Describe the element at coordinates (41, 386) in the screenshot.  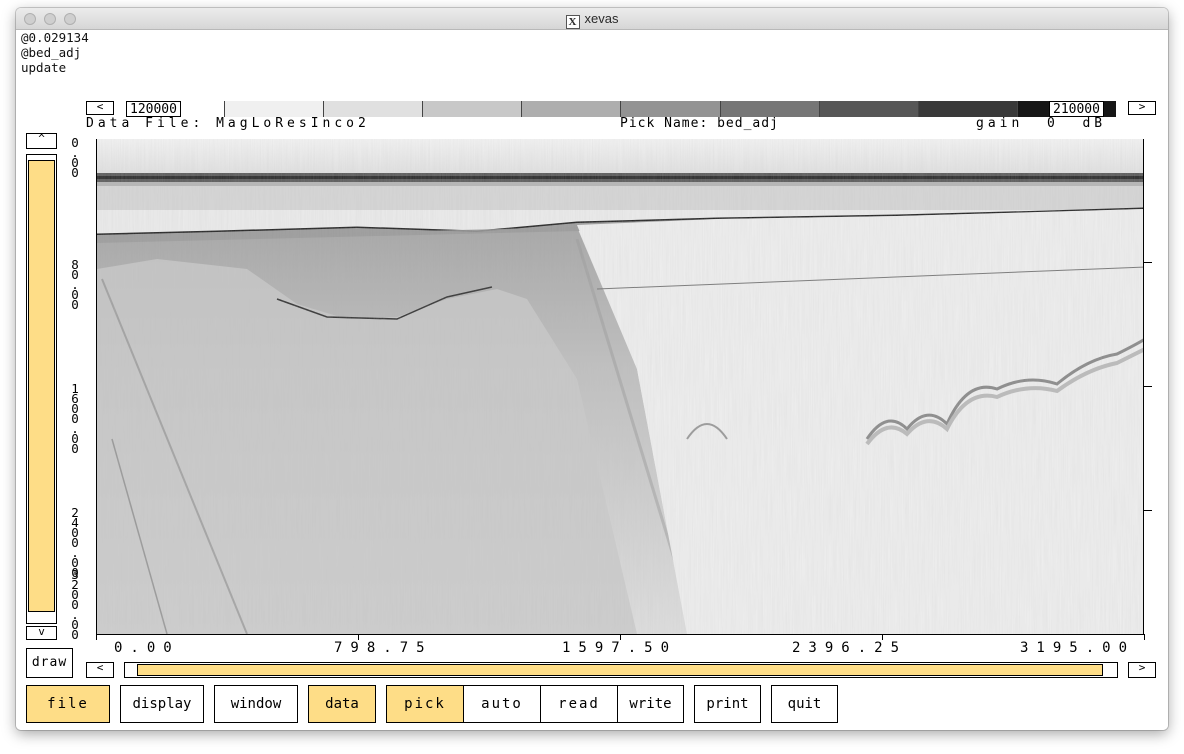
I see `vertical-scrollbar-thumb` at that location.